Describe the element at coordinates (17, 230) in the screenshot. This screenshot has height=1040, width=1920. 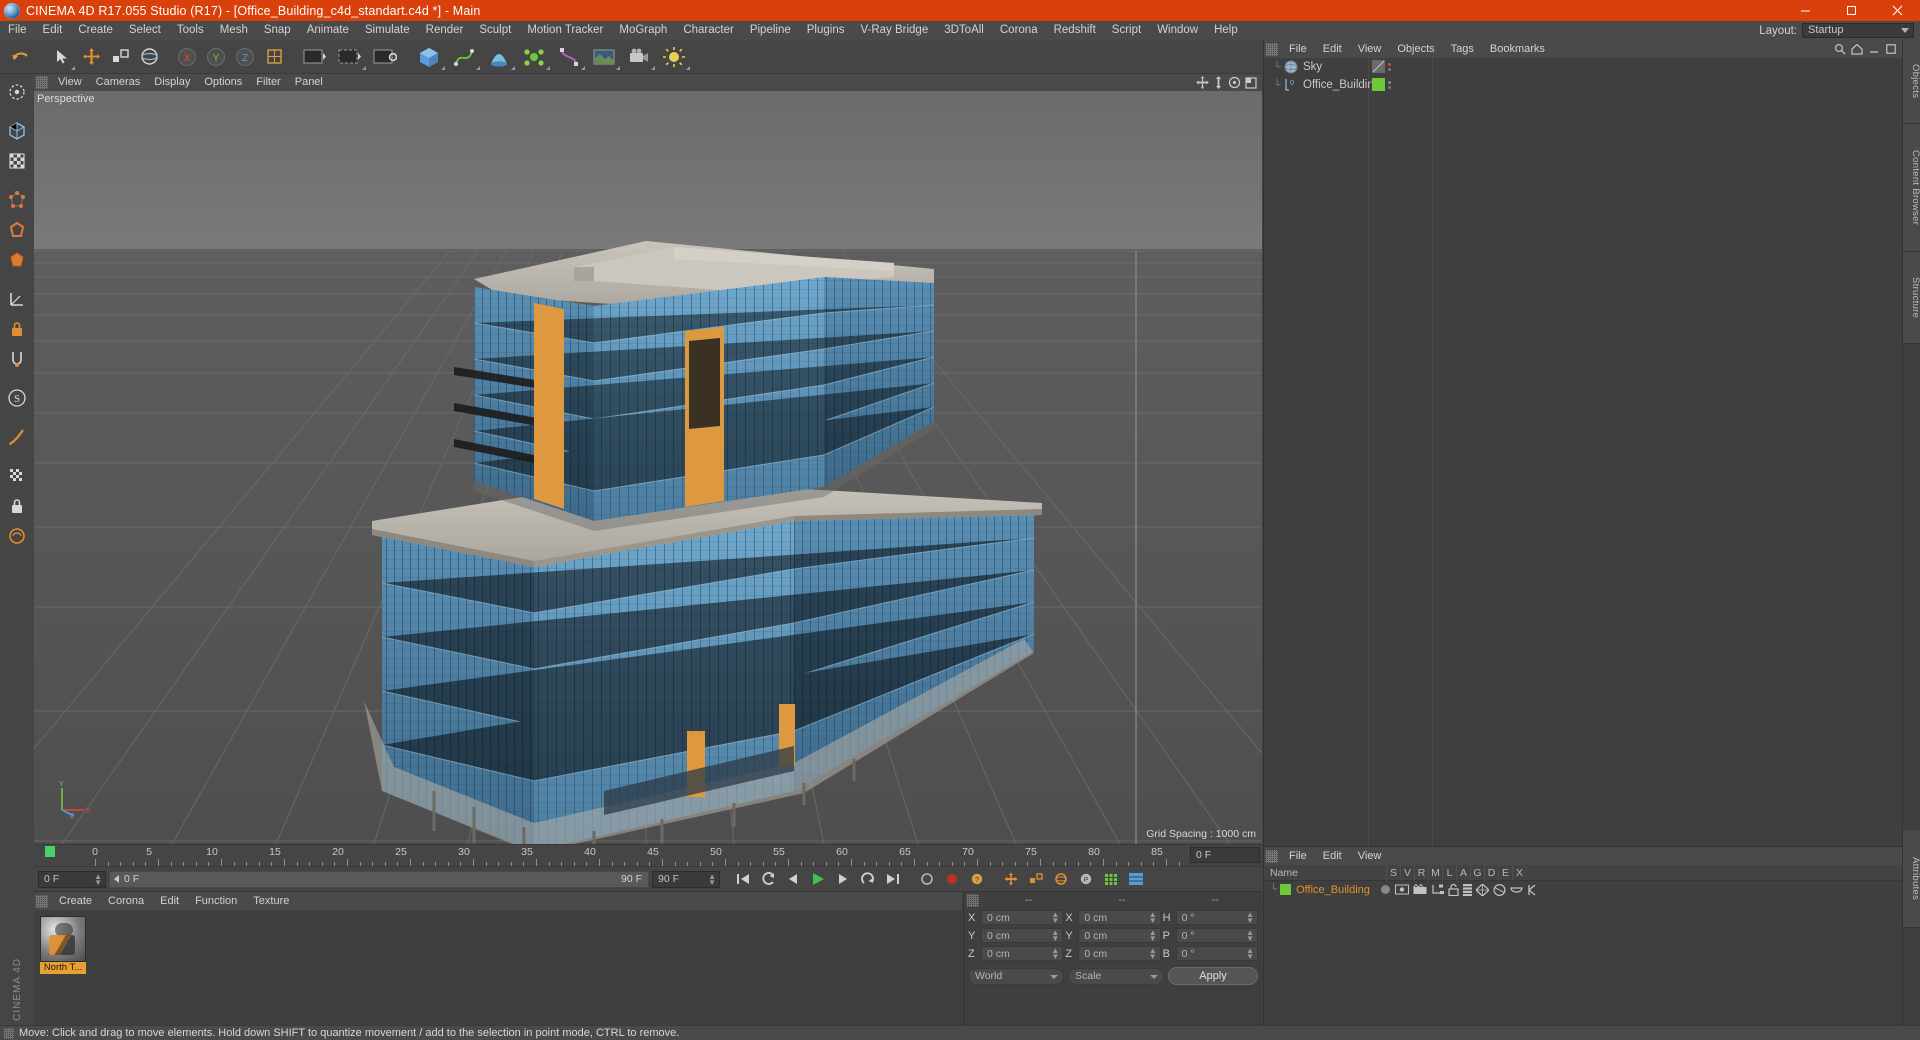
I see `edges-mode-icon` at that location.